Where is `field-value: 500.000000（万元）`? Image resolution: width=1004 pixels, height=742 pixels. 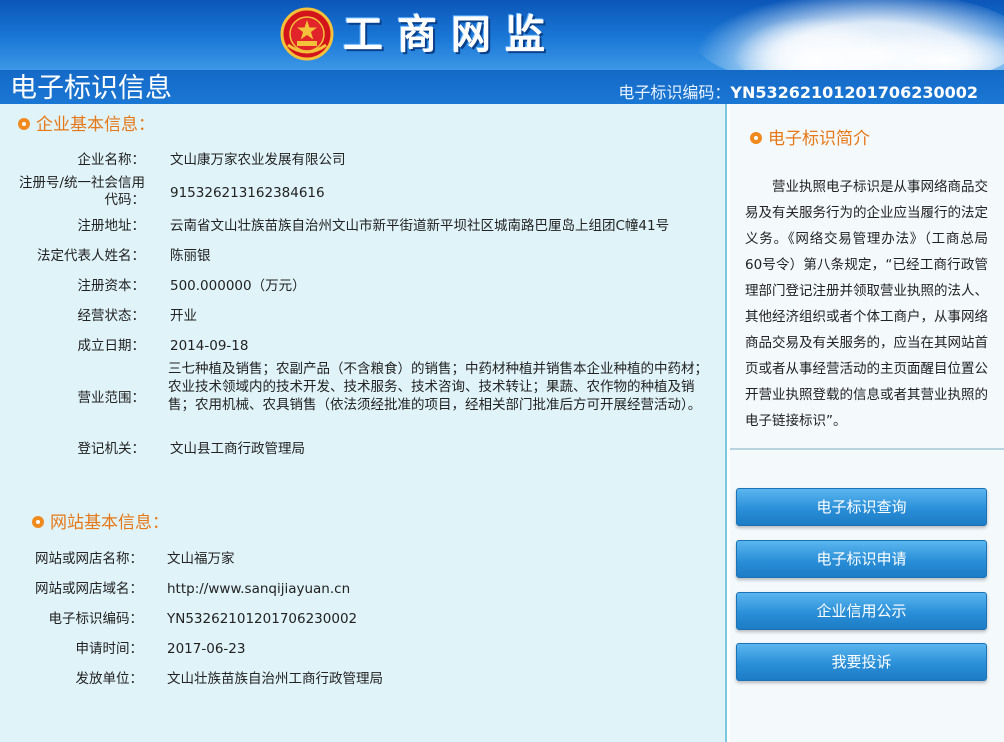
field-value: 500.000000（万元） is located at coordinates (238, 286).